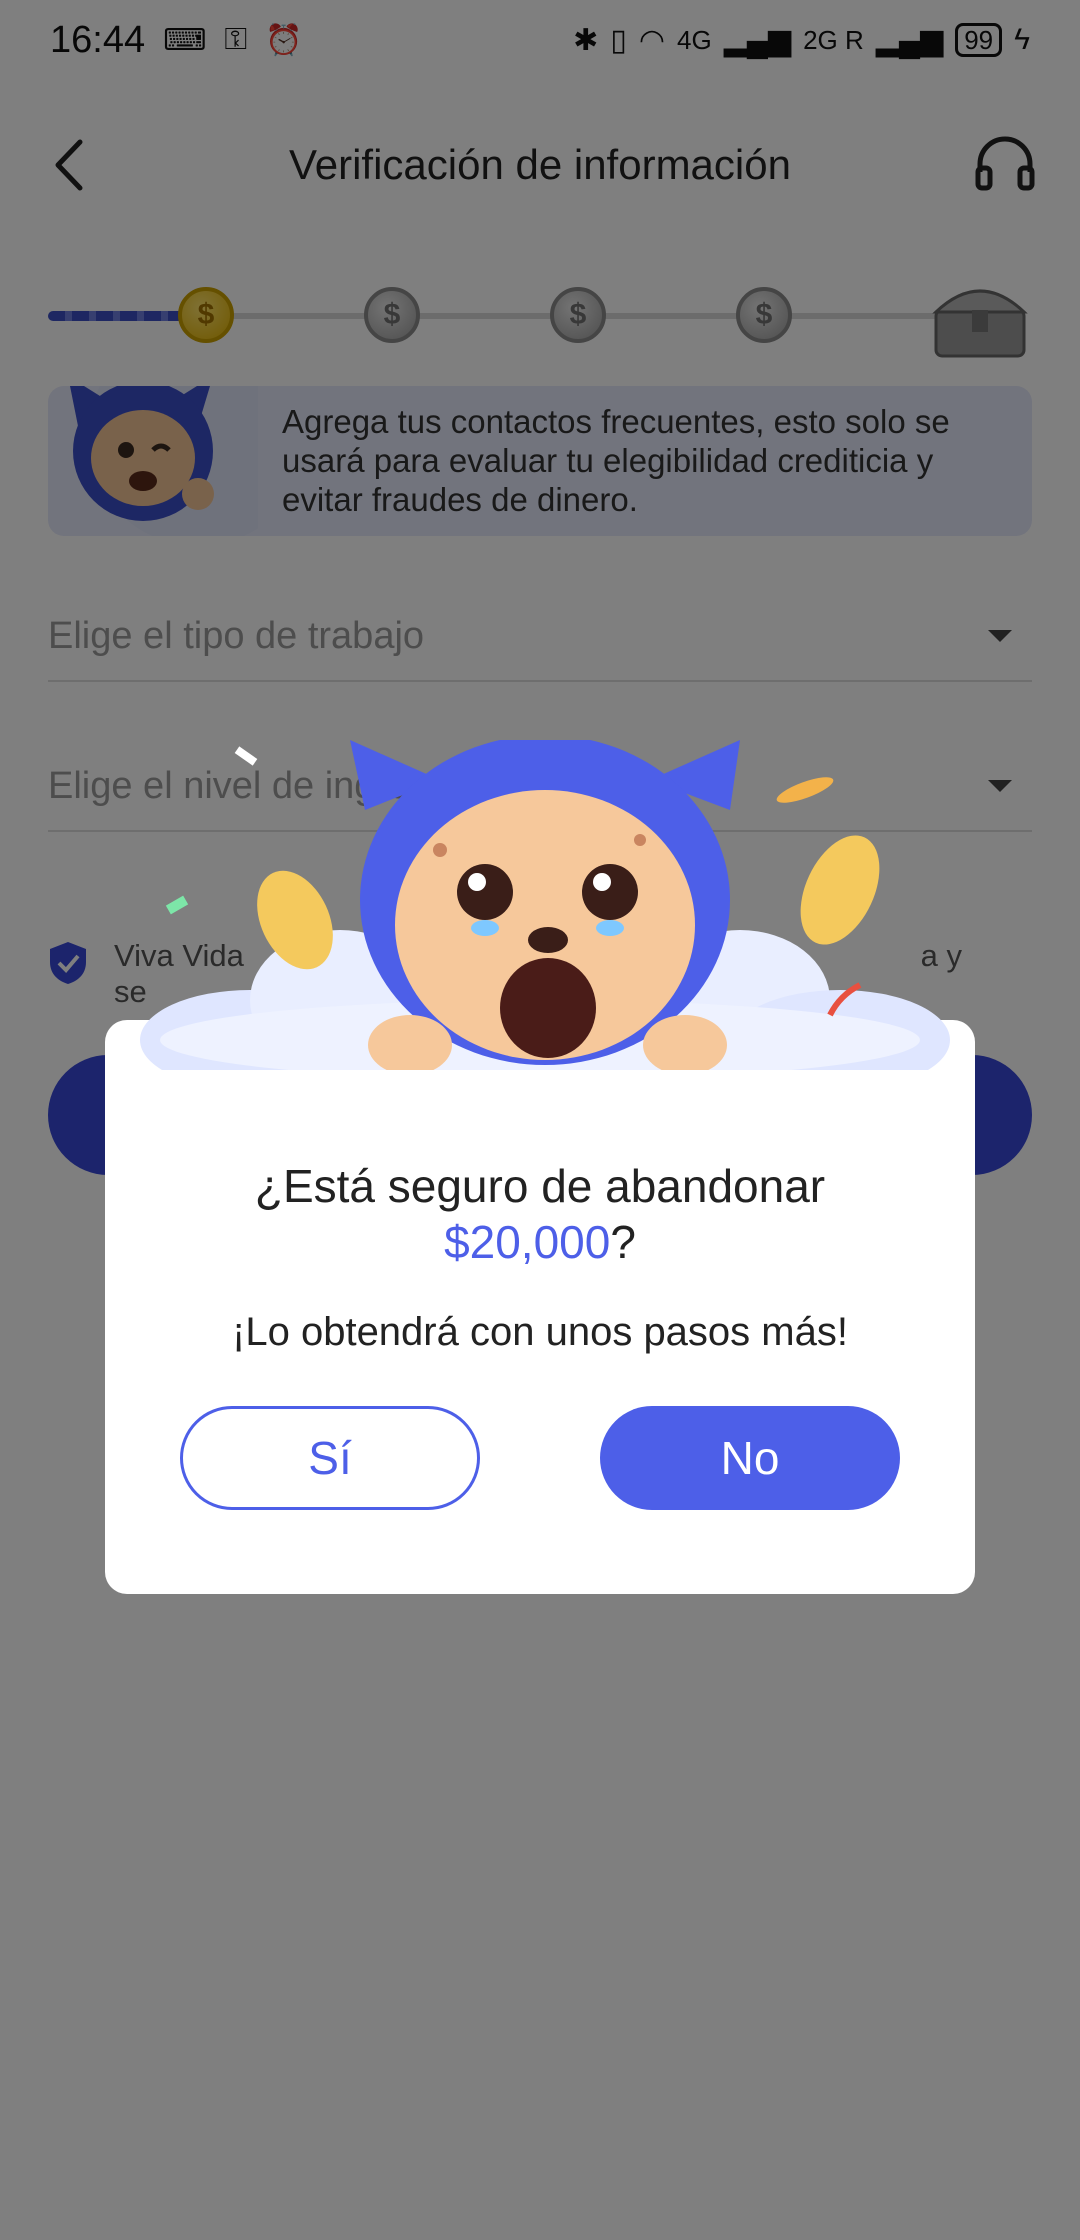  I want to click on no-button: No, so click(750, 1458).